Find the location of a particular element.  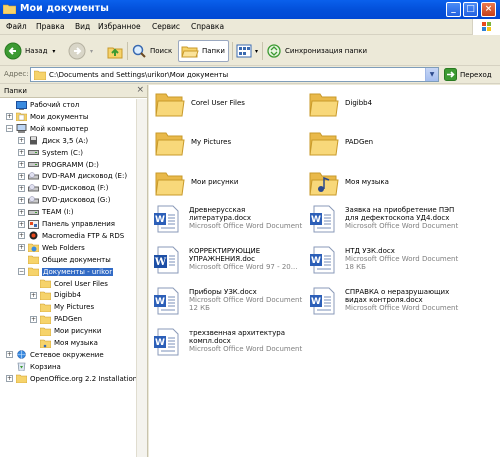

tree-node: Моя музыка is located at coordinates (64, 343).